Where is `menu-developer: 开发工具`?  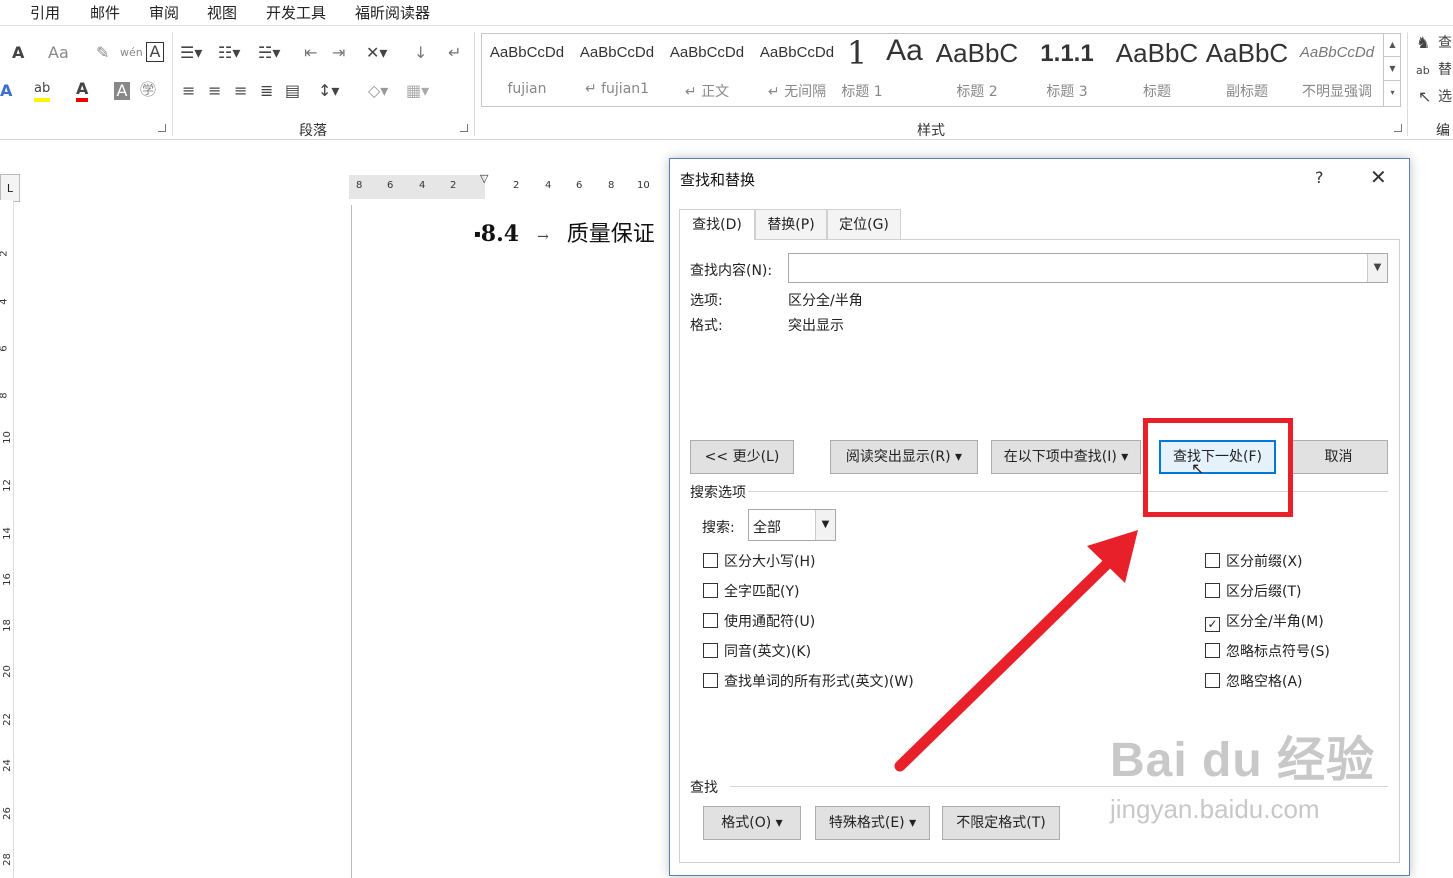 menu-developer: 开发工具 is located at coordinates (296, 12).